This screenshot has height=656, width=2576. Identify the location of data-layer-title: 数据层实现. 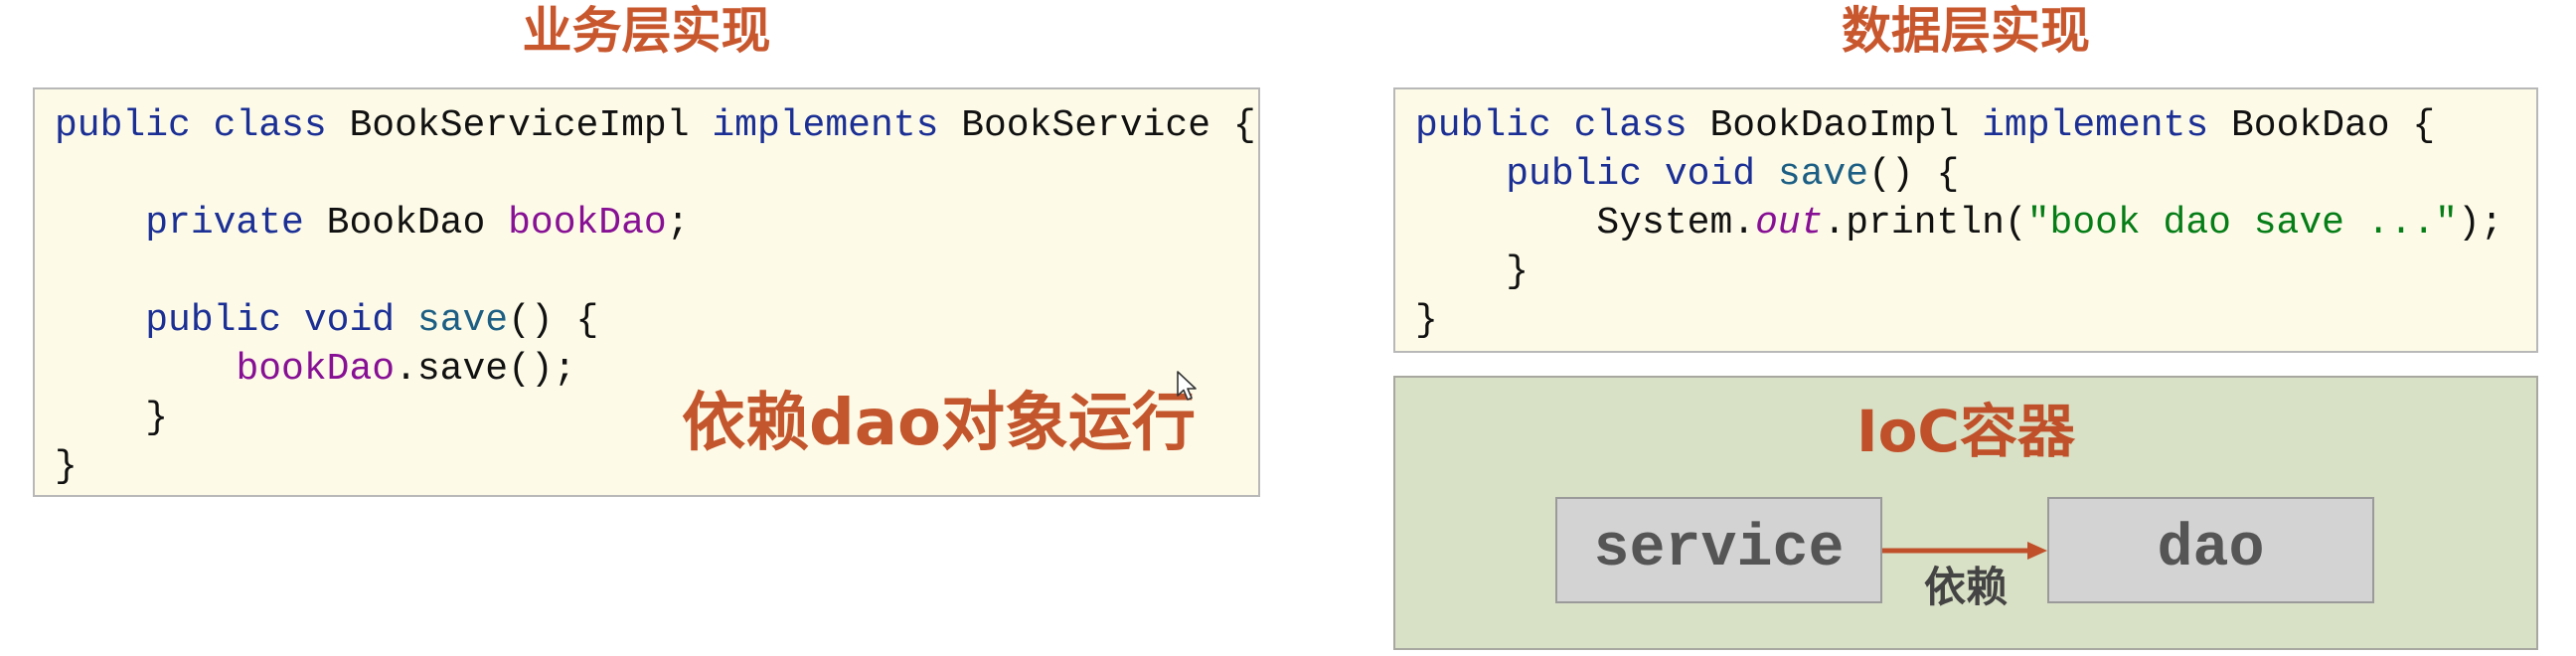
(1966, 31).